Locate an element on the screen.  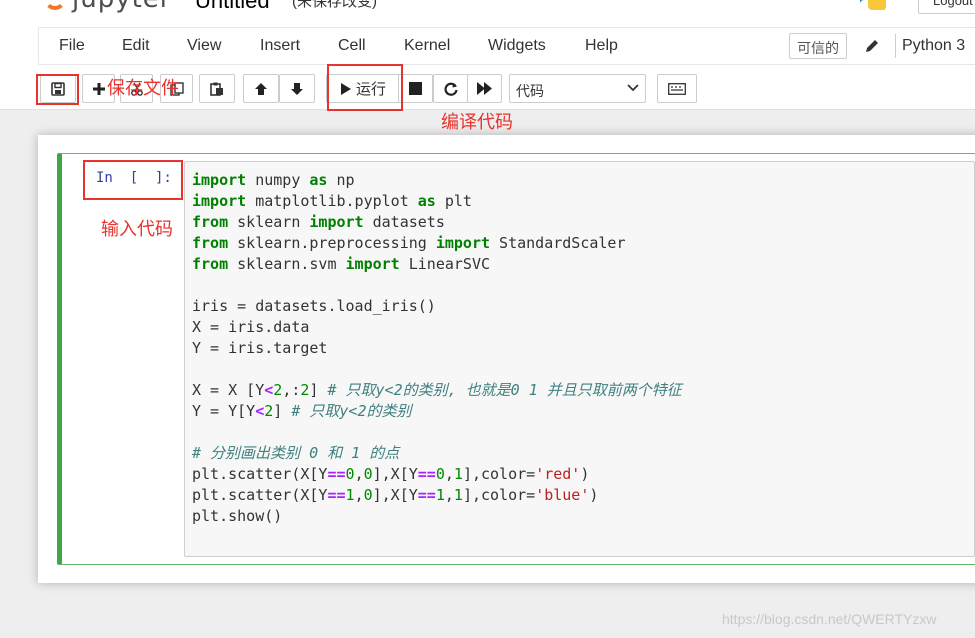
kernel-name: Python 3 is located at coordinates (933, 46).